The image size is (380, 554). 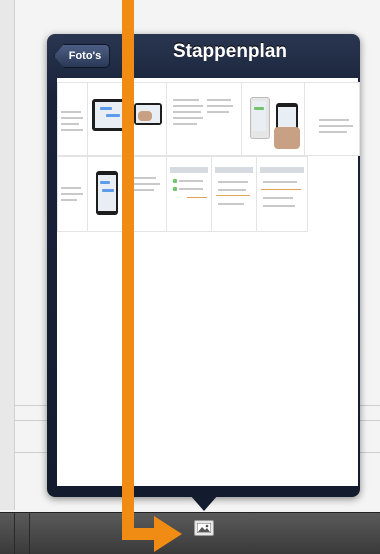 What do you see at coordinates (273, 119) in the screenshot?
I see `page-thumbnail-iphone` at bounding box center [273, 119].